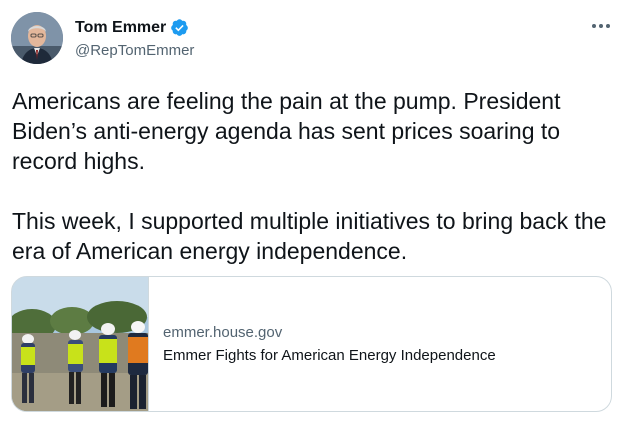  I want to click on verified-badge-icon, so click(179, 27).